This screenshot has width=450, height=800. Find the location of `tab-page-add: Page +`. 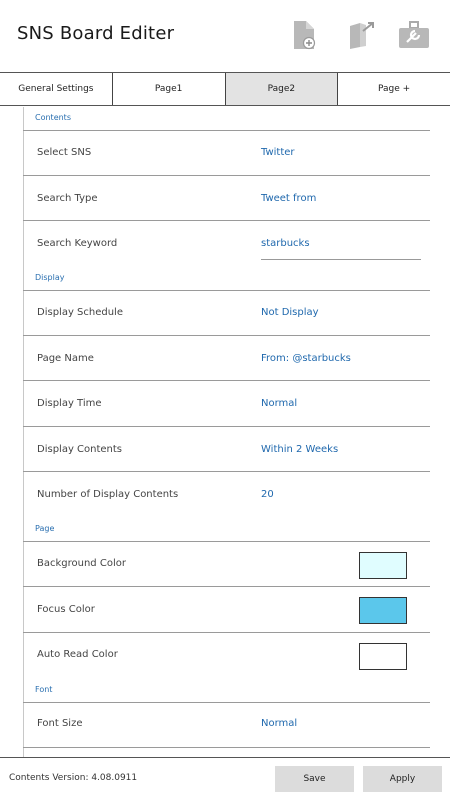

tab-page-add: Page + is located at coordinates (394, 89).